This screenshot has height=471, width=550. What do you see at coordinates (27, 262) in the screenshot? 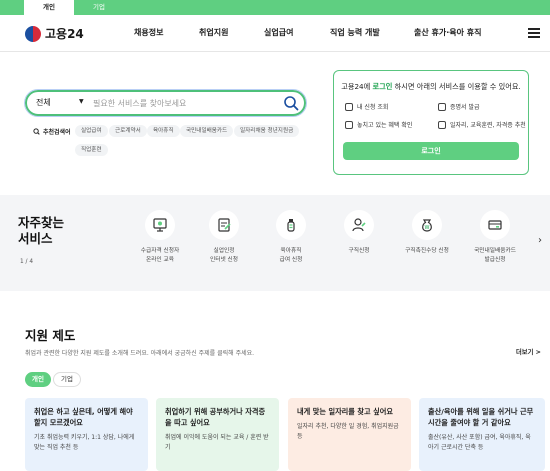
I see `carousel-pager: 1 / 4` at bounding box center [27, 262].